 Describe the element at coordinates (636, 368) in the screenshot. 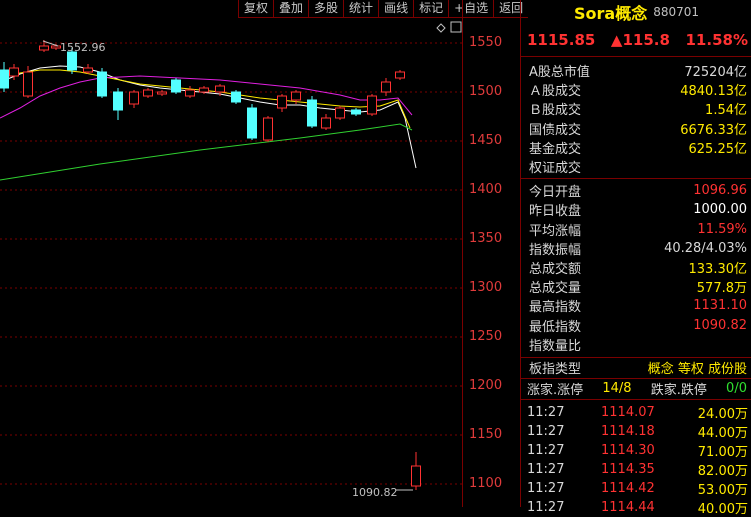

I see `board-type-row: 板指类型 概念 等权 成份股` at that location.